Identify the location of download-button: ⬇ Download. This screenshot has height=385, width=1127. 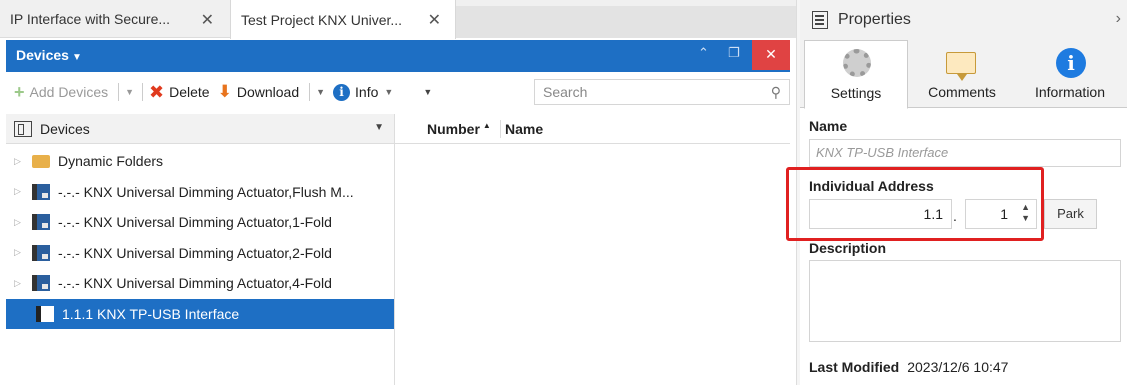
(259, 92).